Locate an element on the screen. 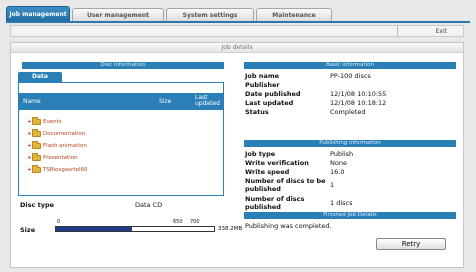  tab-maintenance: Maintenance is located at coordinates (294, 14).